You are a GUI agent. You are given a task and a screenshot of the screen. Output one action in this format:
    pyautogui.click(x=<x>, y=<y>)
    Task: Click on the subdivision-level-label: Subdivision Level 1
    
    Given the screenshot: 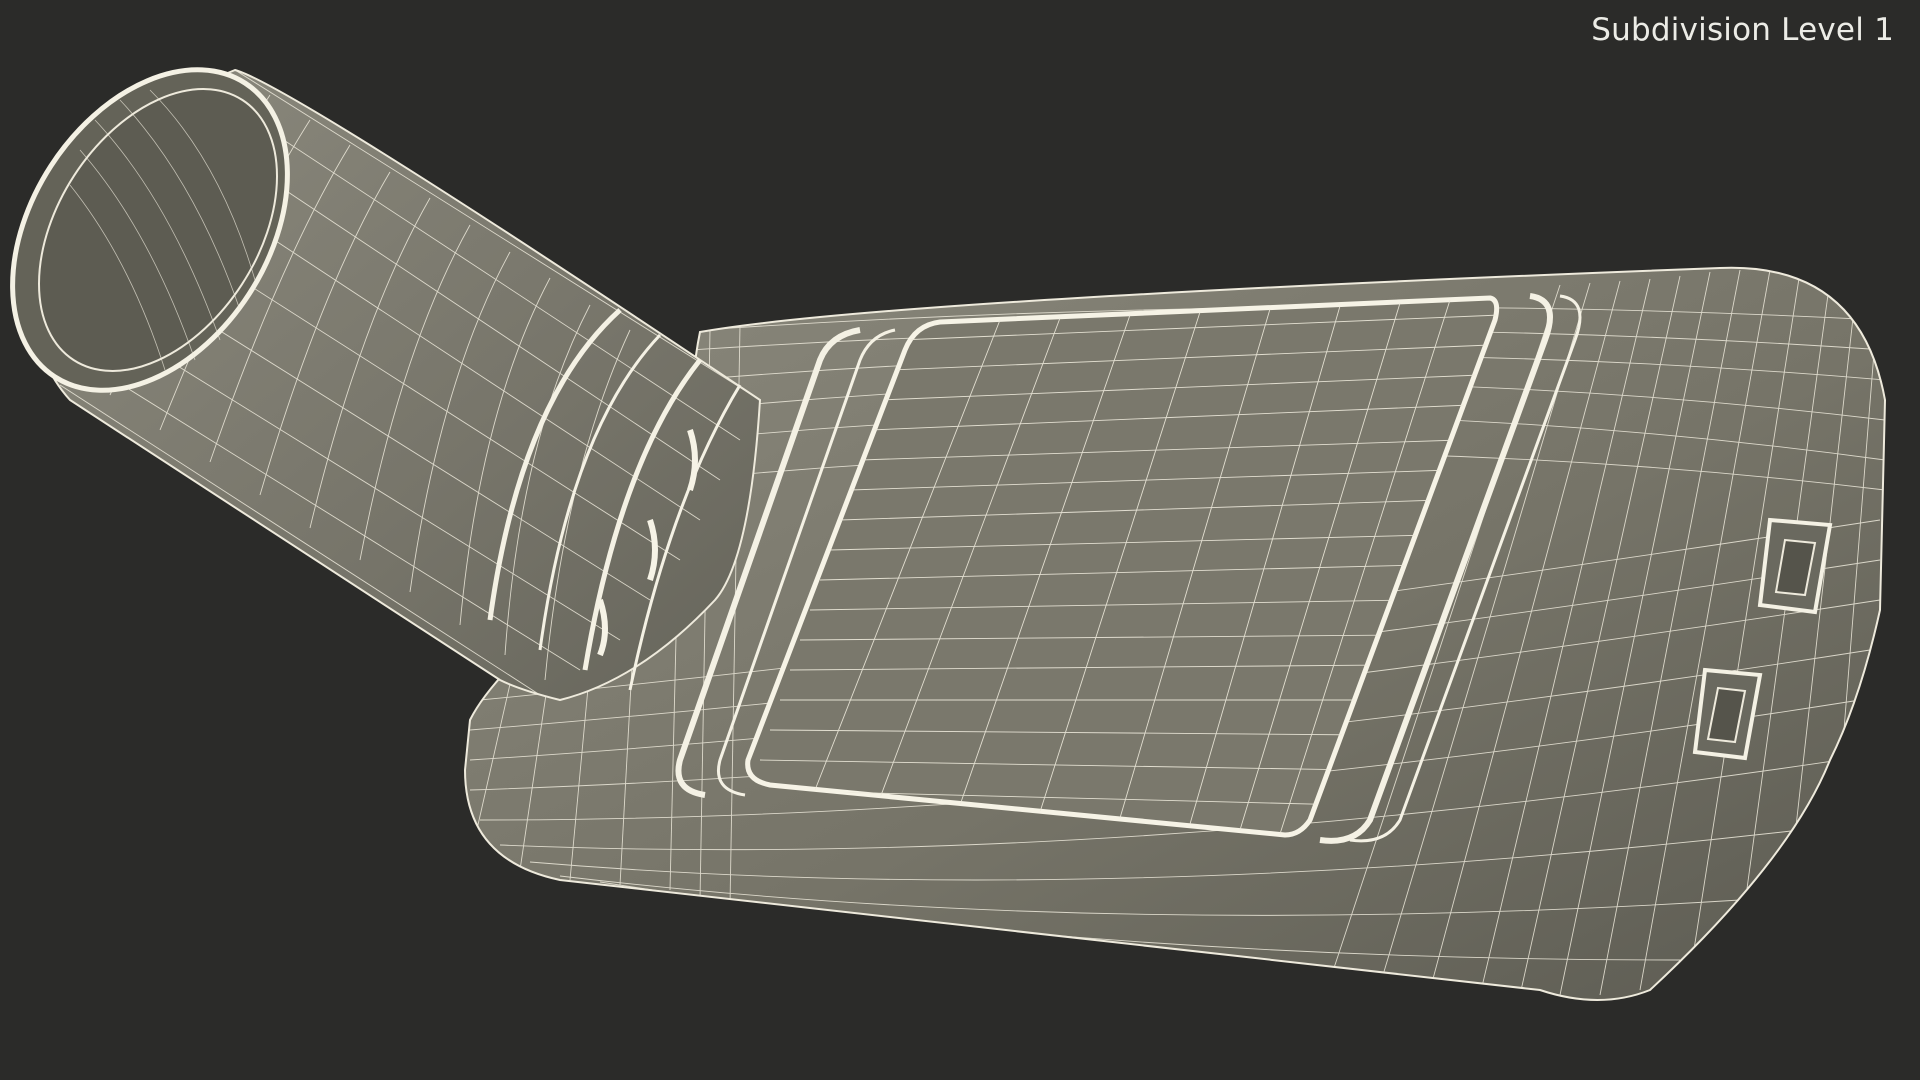 What is the action you would take?
    pyautogui.click(x=1742, y=30)
    